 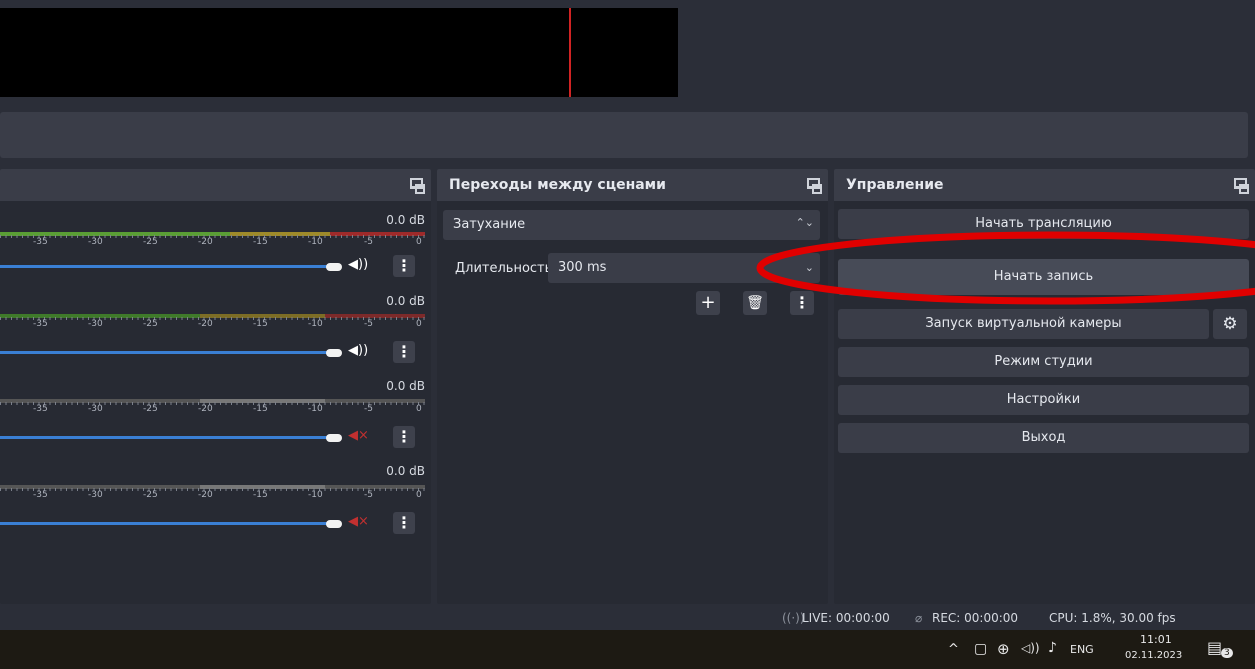 I want to click on channel-2-scale: -35 -30 -25 -20 -15 -10 -5 0, so click(x=212, y=324).